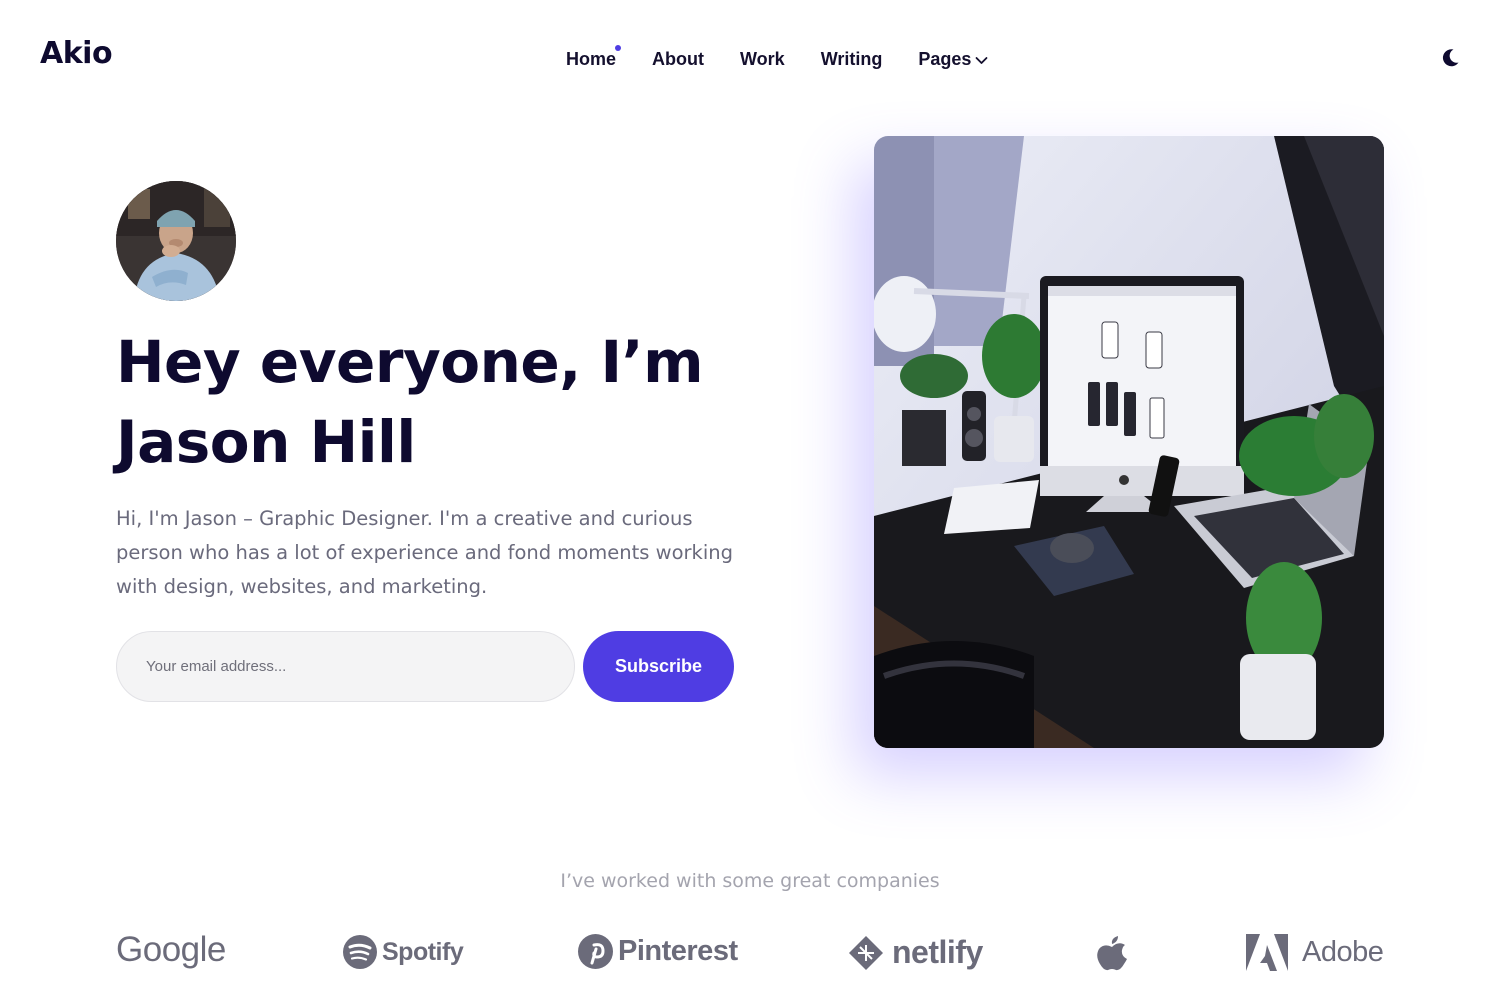  I want to click on hero-title: Hey everyone, I’m Jason Hill, so click(446, 402).